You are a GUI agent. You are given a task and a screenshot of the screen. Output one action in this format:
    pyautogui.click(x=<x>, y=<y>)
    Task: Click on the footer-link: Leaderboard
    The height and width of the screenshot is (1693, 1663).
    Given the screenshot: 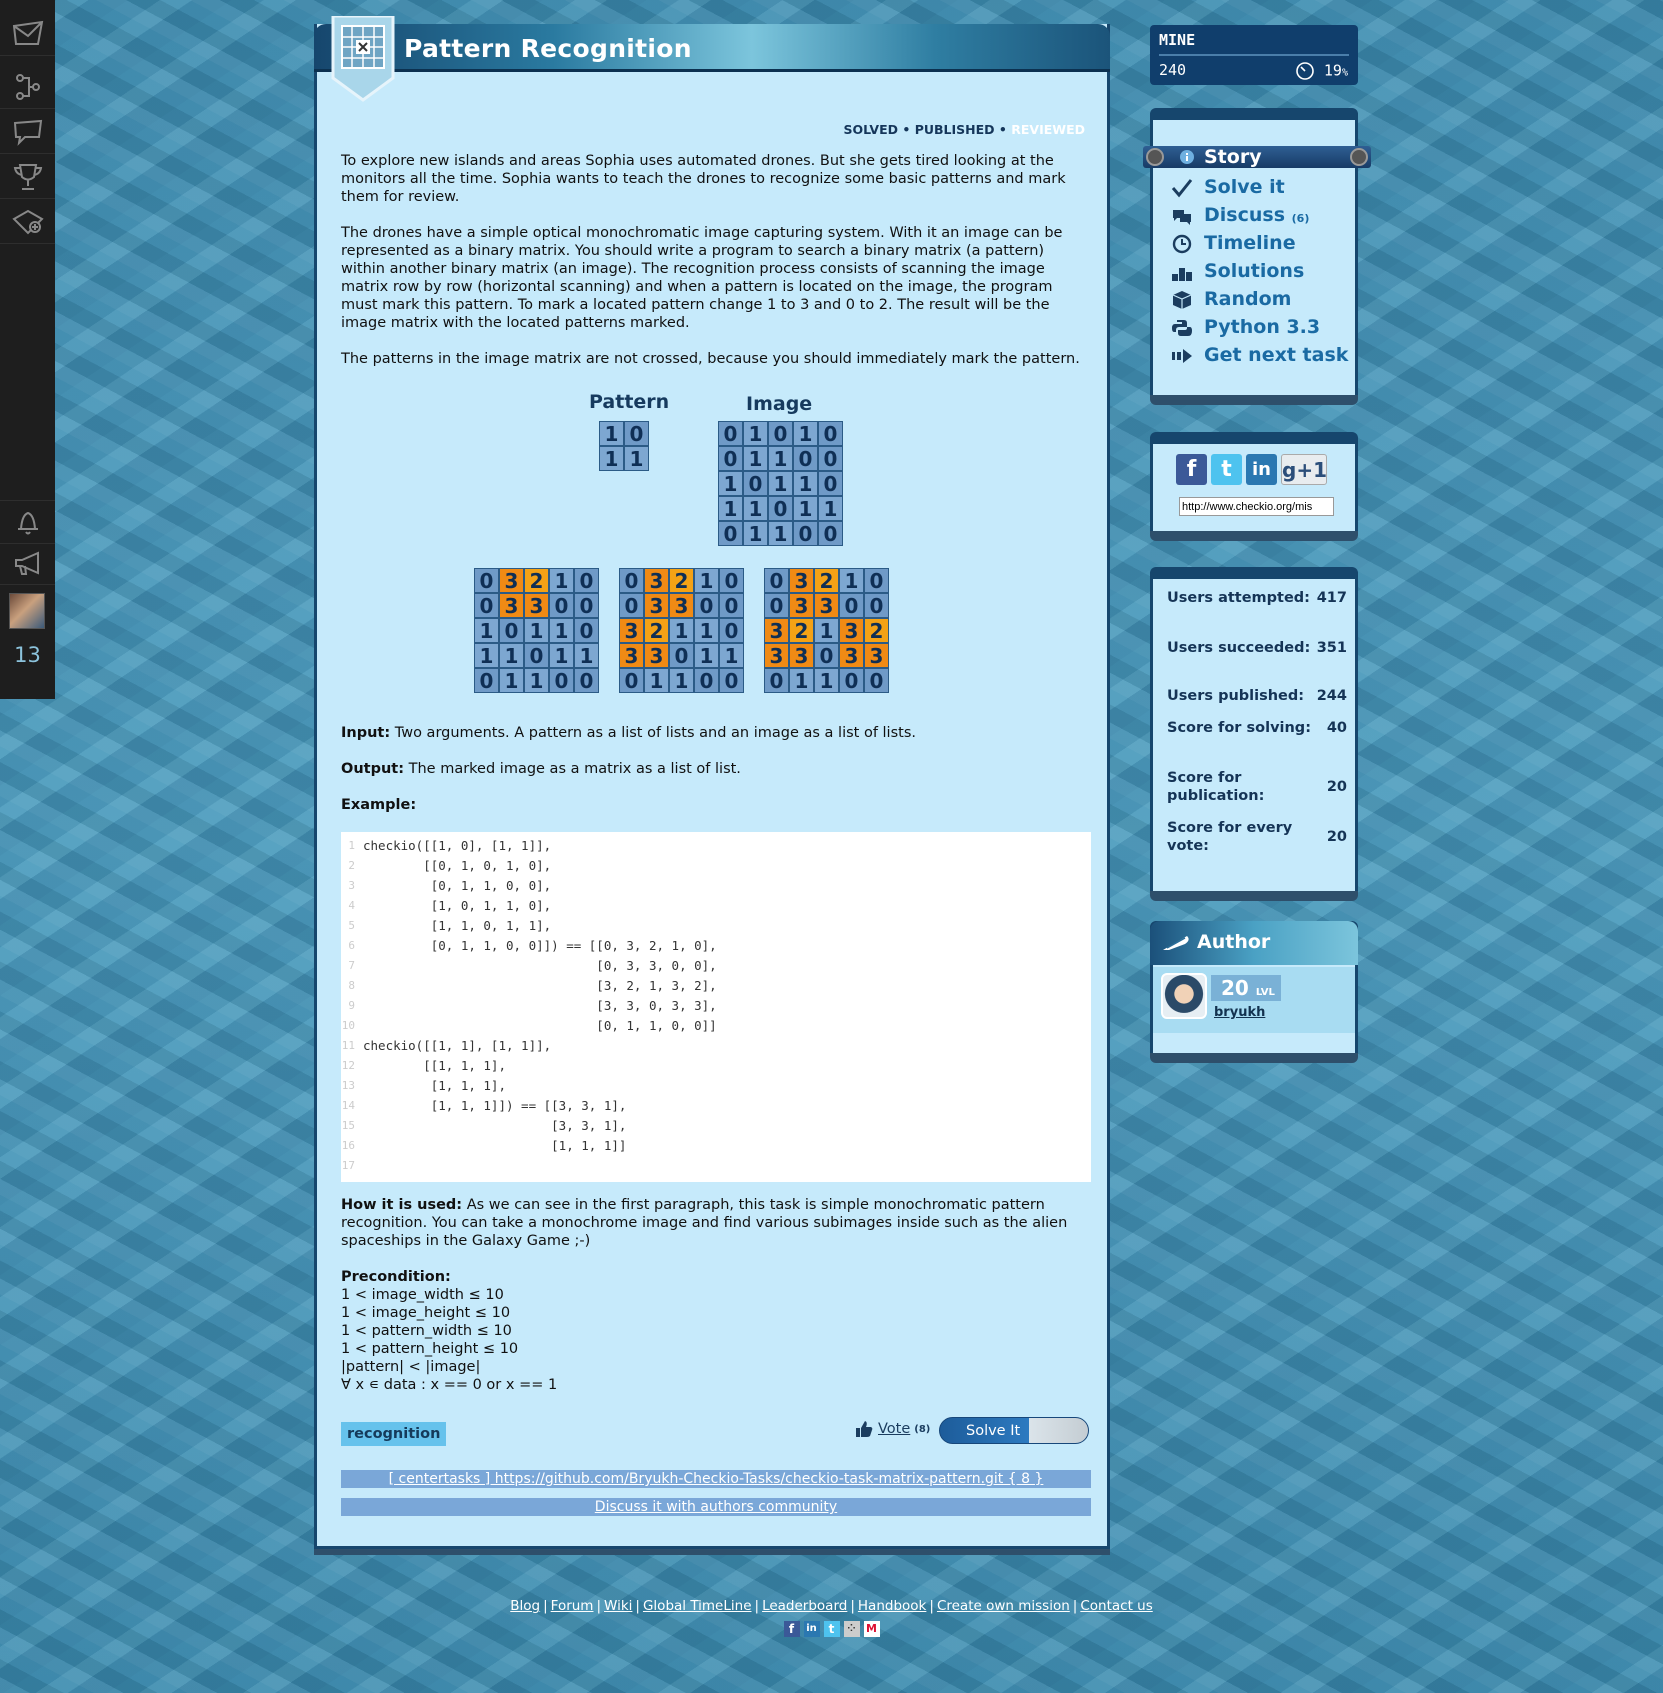 What is the action you would take?
    pyautogui.click(x=804, y=1606)
    